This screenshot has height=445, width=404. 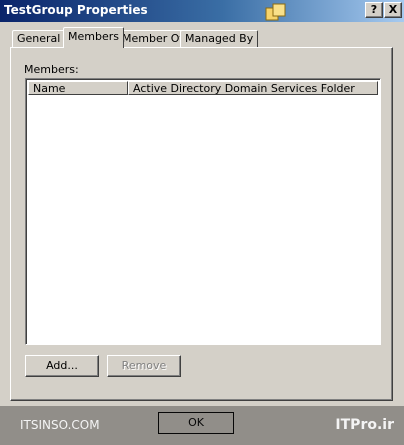 I want to click on column-header-folder: Active Directory Domain Services Folder, so click(x=253, y=88).